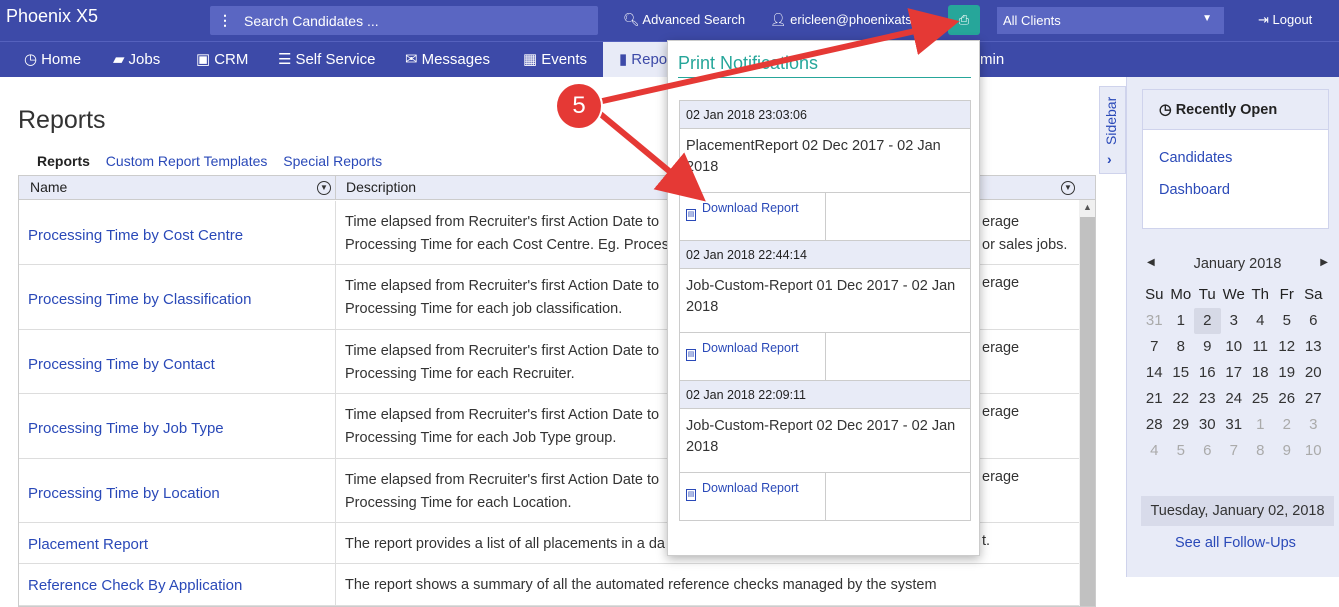 Image resolution: width=1339 pixels, height=607 pixels. Describe the element at coordinates (638, 59) in the screenshot. I see `nav-reports: ▮ Repo` at that location.